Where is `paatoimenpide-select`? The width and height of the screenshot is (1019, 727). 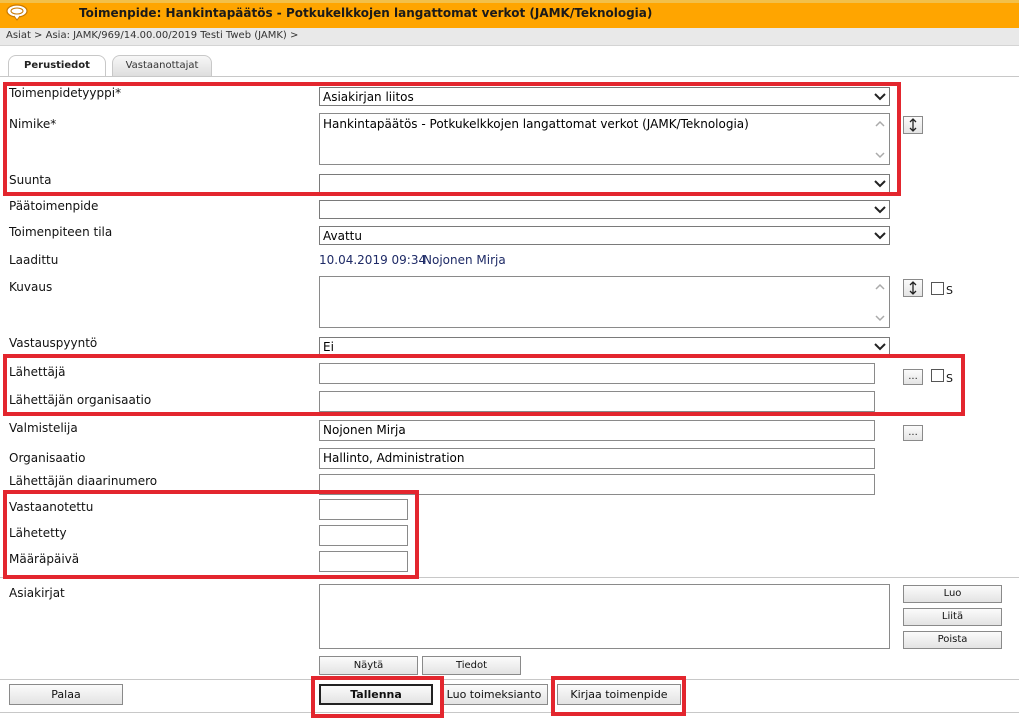
paatoimenpide-select is located at coordinates (604, 209).